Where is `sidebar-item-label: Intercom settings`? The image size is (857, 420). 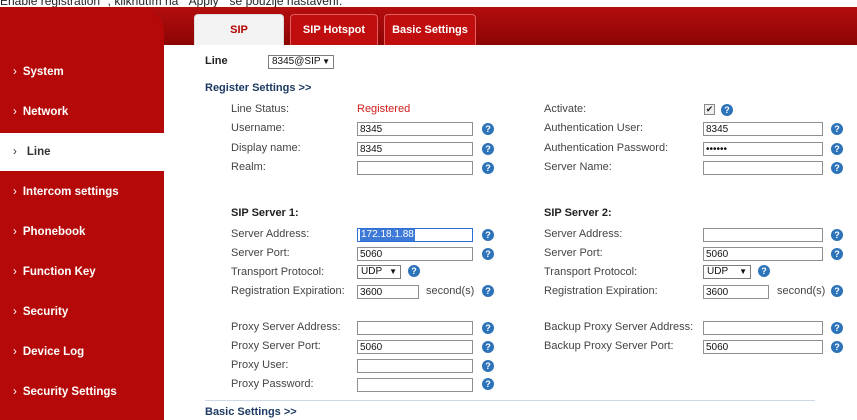
sidebar-item-label: Intercom settings is located at coordinates (70, 192).